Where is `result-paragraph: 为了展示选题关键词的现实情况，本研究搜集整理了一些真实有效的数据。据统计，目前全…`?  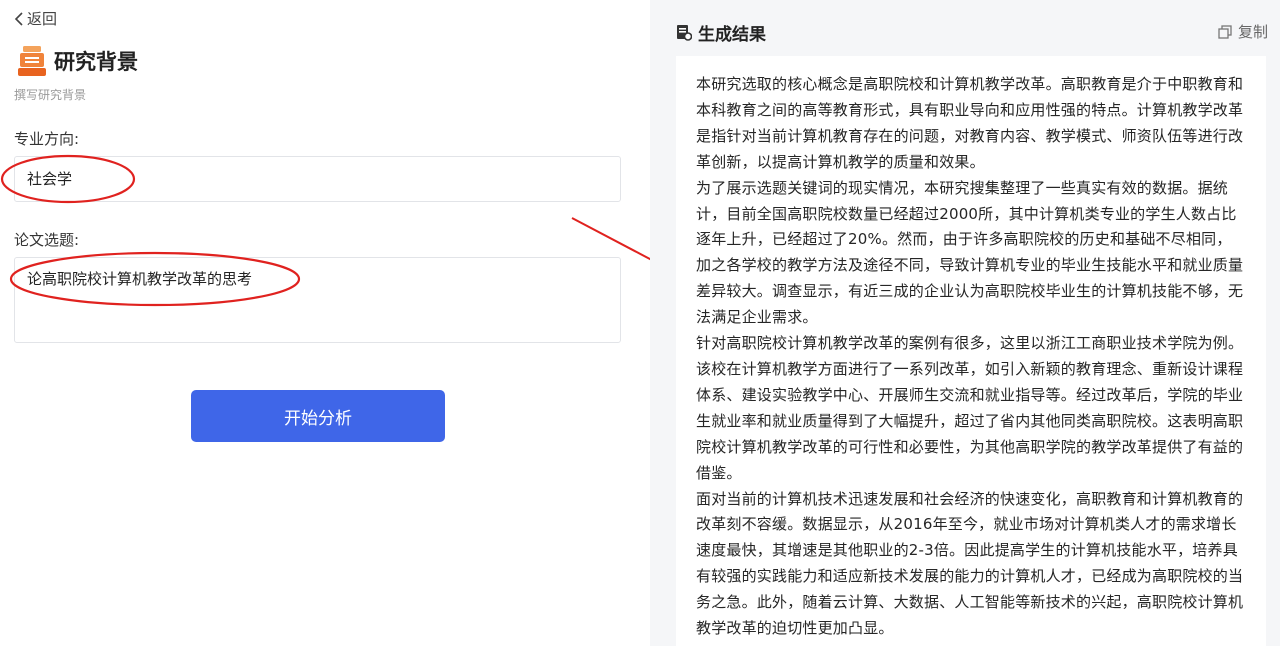 result-paragraph: 为了展示选题关键词的现实情况，本研究搜集整理了一些真实有效的数据。据统计，目前全… is located at coordinates (970, 252).